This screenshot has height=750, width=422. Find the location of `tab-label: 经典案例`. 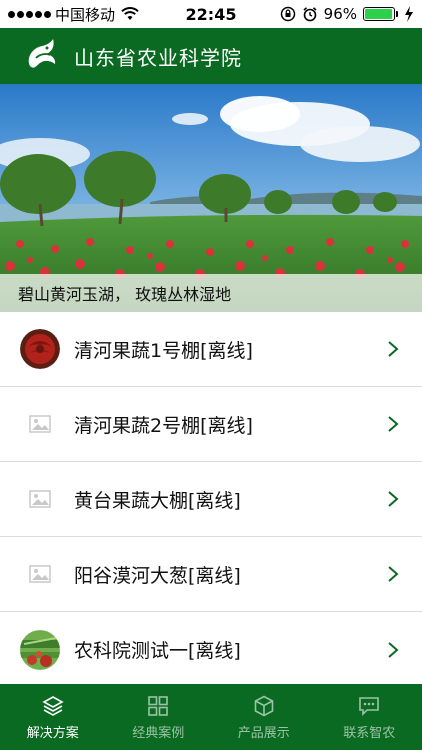

tab-label: 经典案例 is located at coordinates (158, 733).